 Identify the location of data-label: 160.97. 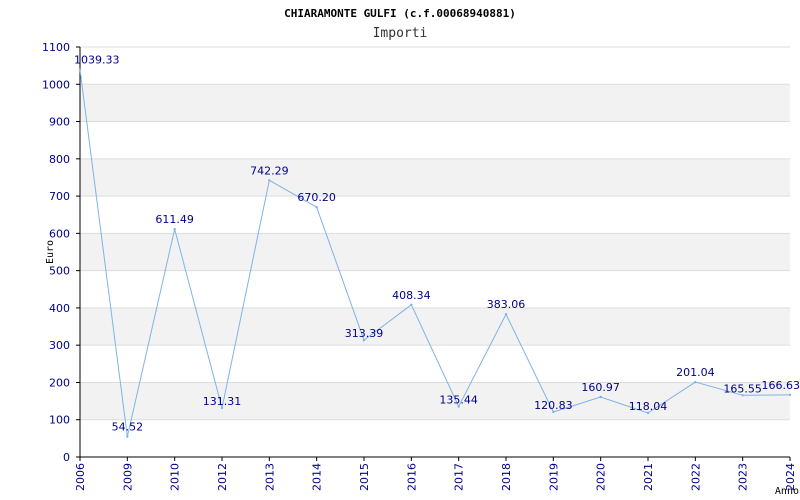
(600, 387).